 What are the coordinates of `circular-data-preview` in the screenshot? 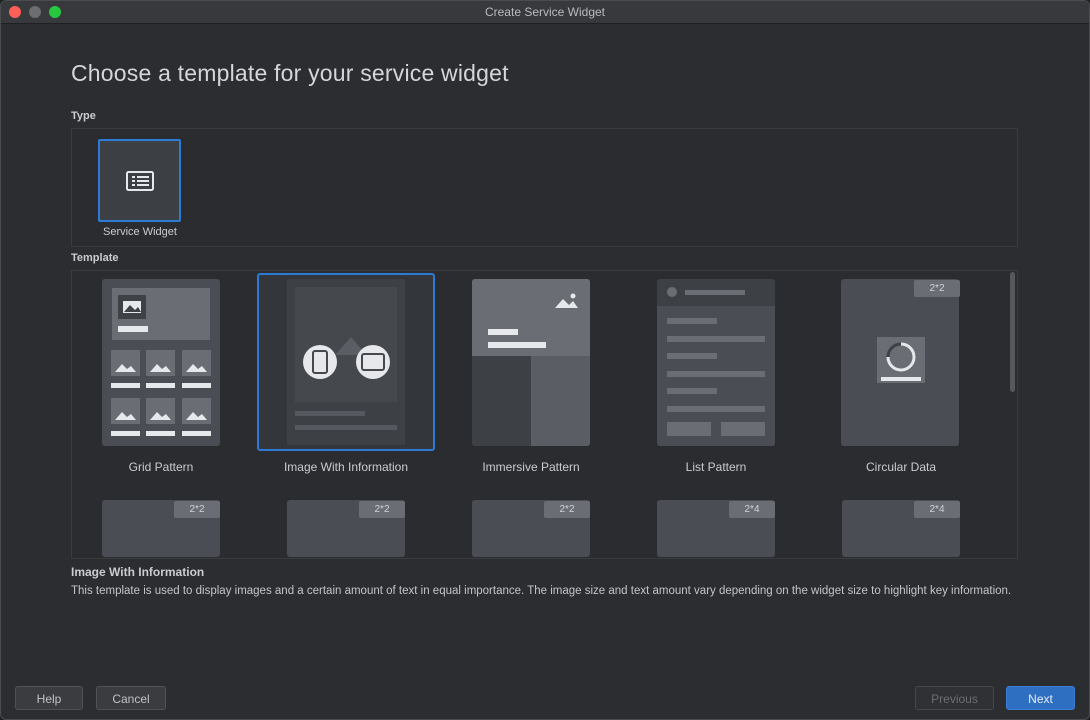 It's located at (901, 360).